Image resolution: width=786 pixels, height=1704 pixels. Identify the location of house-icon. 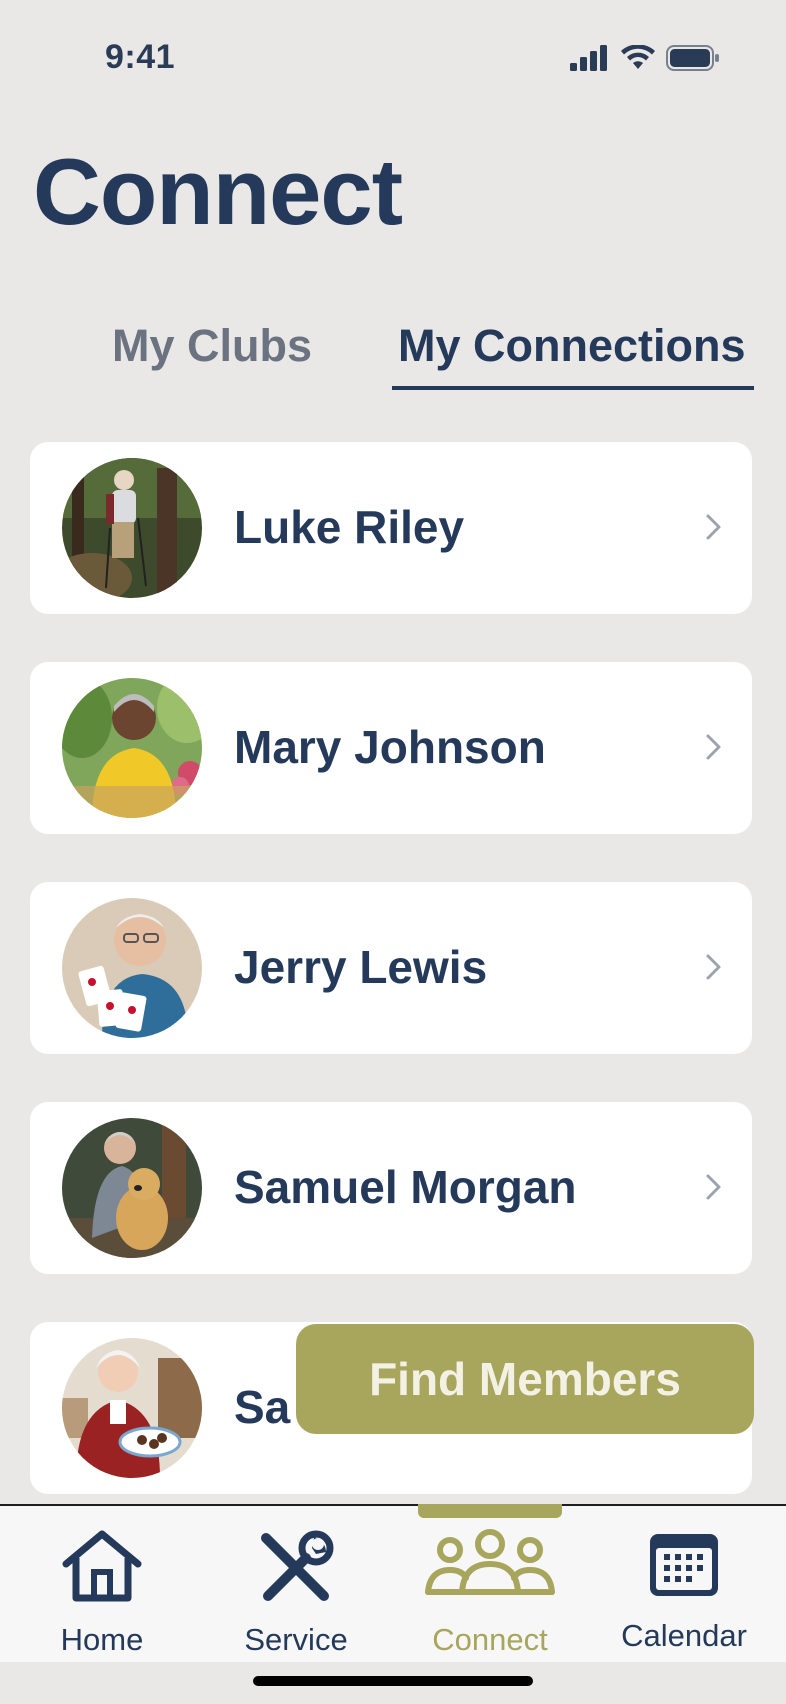
(102, 1566).